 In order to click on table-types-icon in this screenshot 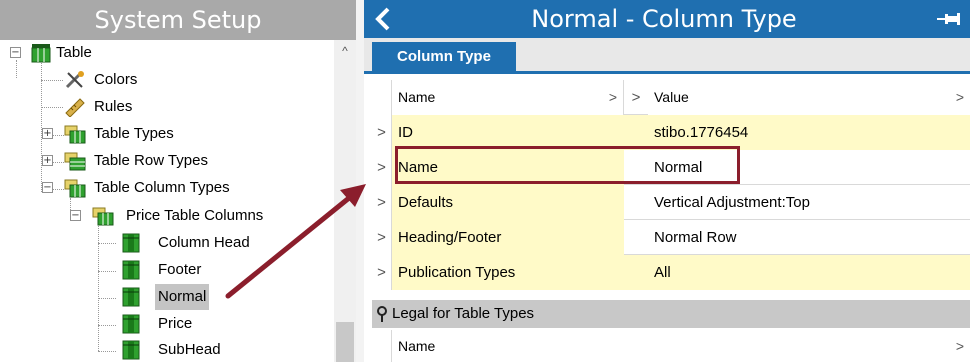, I will do `click(75, 134)`.